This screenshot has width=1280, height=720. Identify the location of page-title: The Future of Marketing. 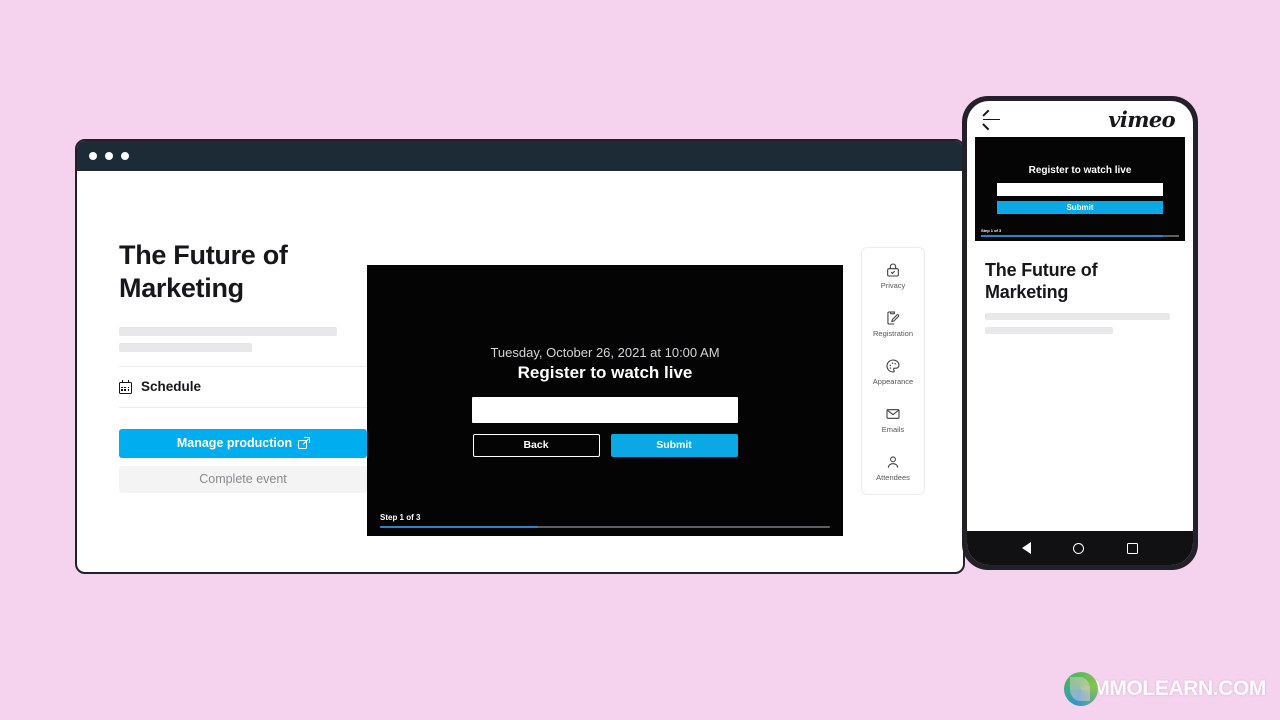
(203, 271).